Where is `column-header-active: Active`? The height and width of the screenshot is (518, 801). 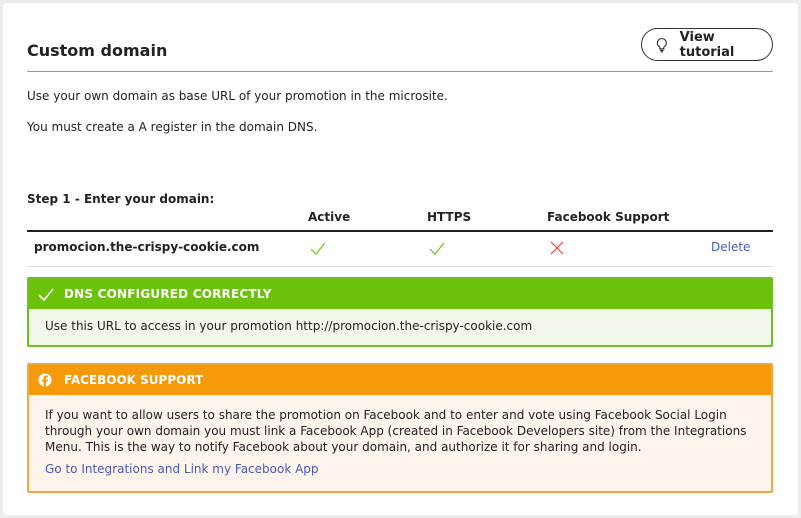 column-header-active: Active is located at coordinates (329, 217).